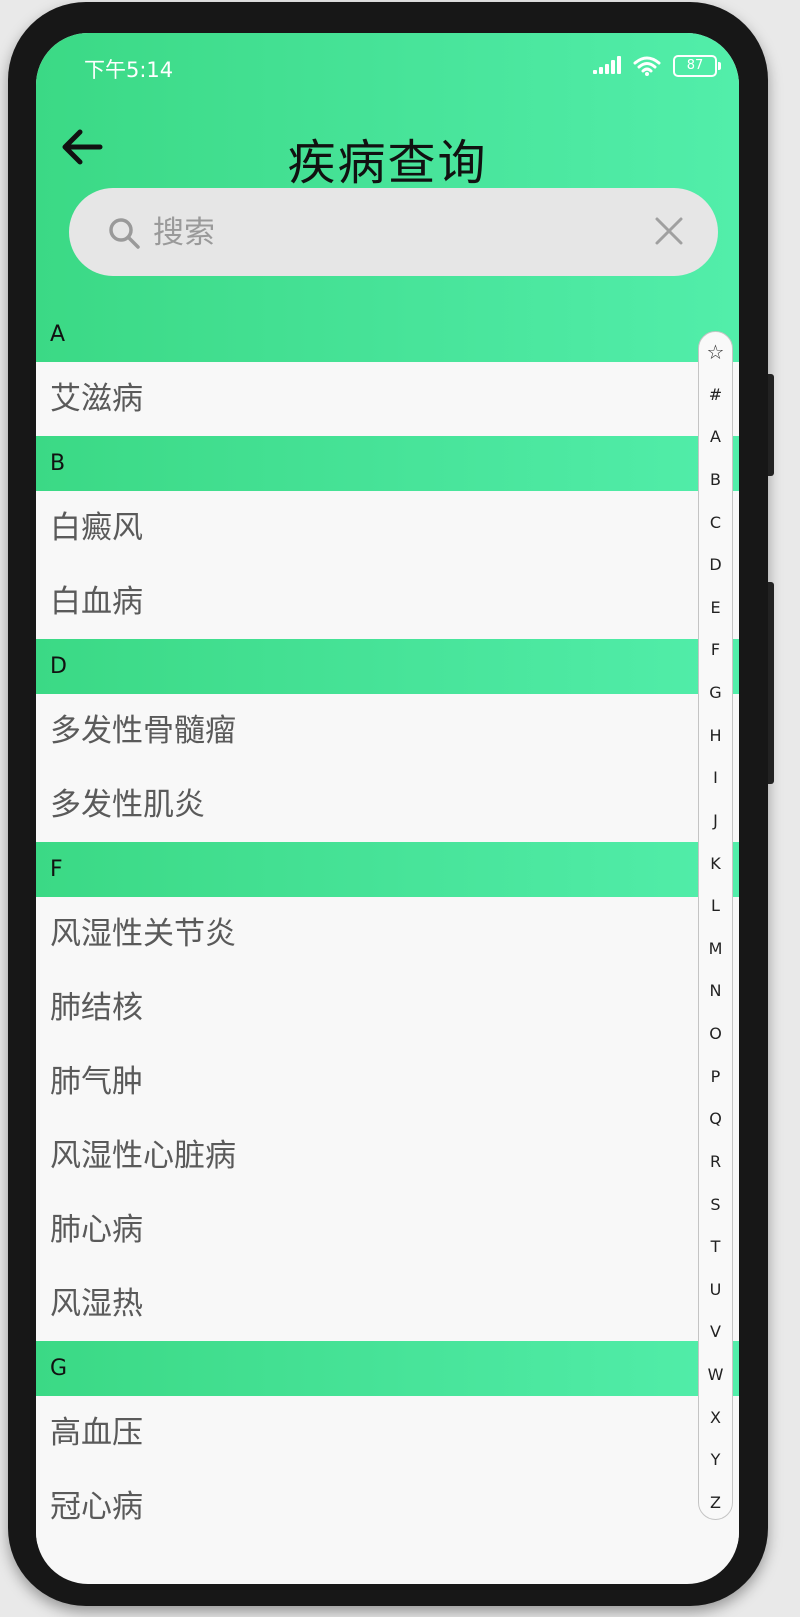  I want to click on index-letter: A, so click(715, 437).